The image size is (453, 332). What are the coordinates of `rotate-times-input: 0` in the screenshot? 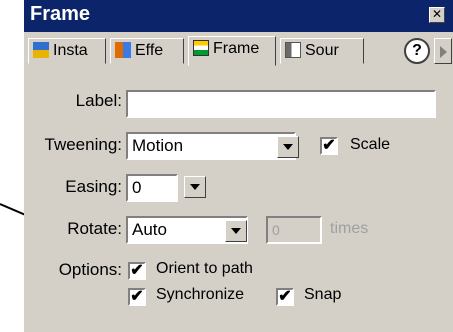 It's located at (294, 230).